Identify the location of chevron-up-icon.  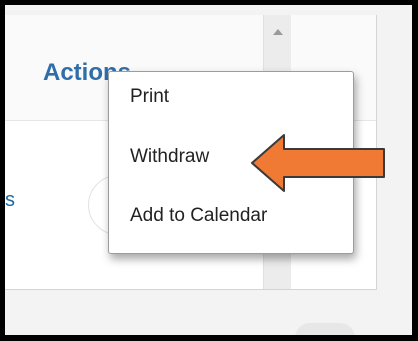
(278, 32).